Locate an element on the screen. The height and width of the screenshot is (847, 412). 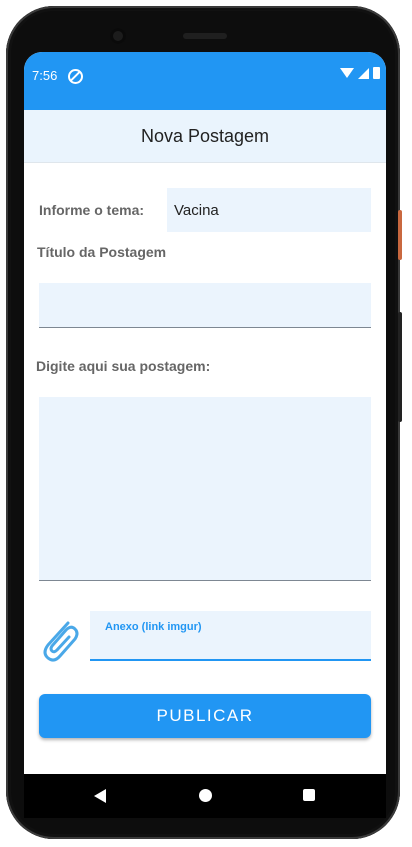
publish-button: PUBLICAR is located at coordinates (205, 716).